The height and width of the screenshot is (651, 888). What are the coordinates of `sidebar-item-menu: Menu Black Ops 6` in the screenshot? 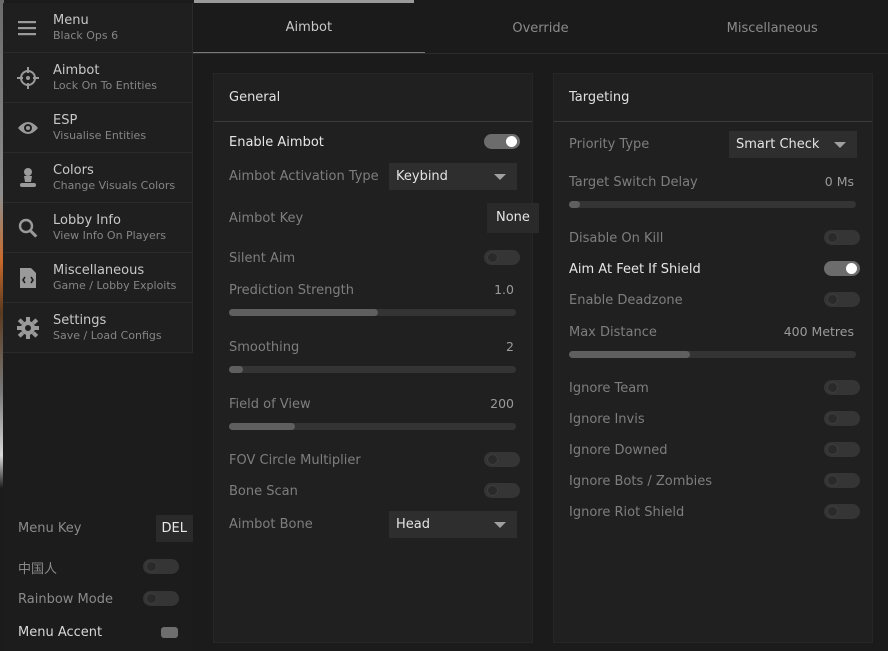 It's located at (98, 28).